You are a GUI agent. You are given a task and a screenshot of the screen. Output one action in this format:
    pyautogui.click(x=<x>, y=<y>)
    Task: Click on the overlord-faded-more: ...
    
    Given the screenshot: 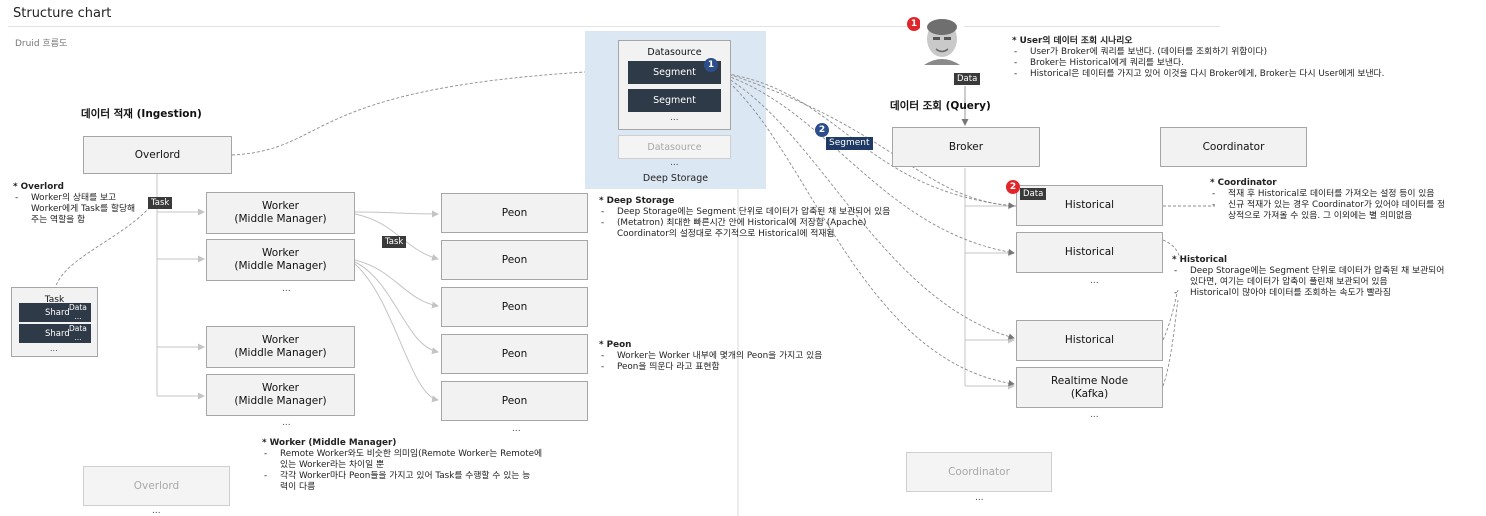 What is the action you would take?
    pyautogui.click(x=156, y=511)
    